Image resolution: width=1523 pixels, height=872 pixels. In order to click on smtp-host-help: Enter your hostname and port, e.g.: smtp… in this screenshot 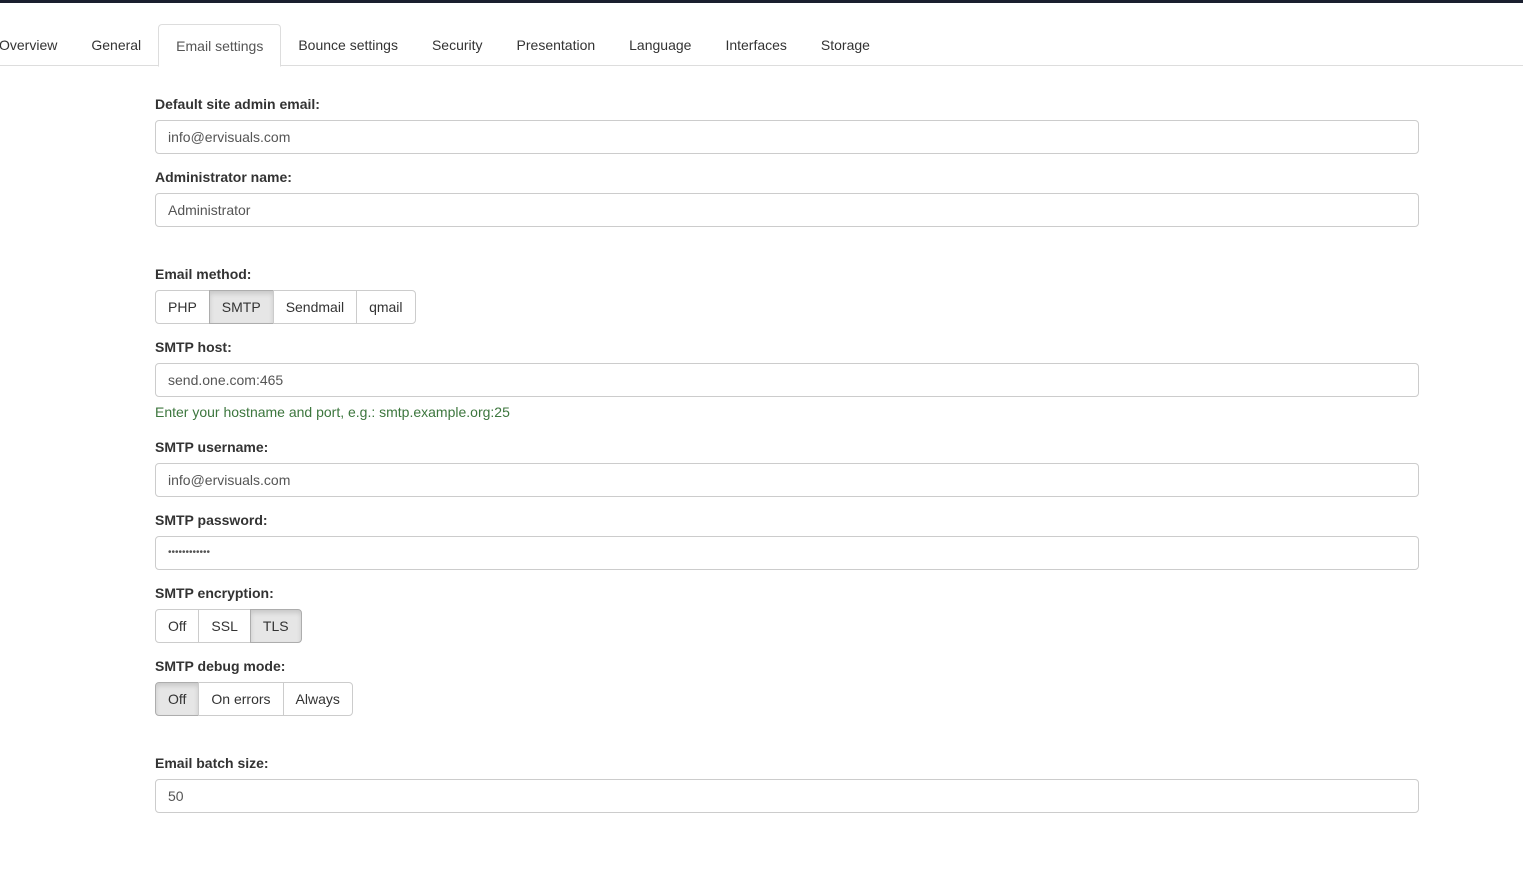, I will do `click(332, 412)`.